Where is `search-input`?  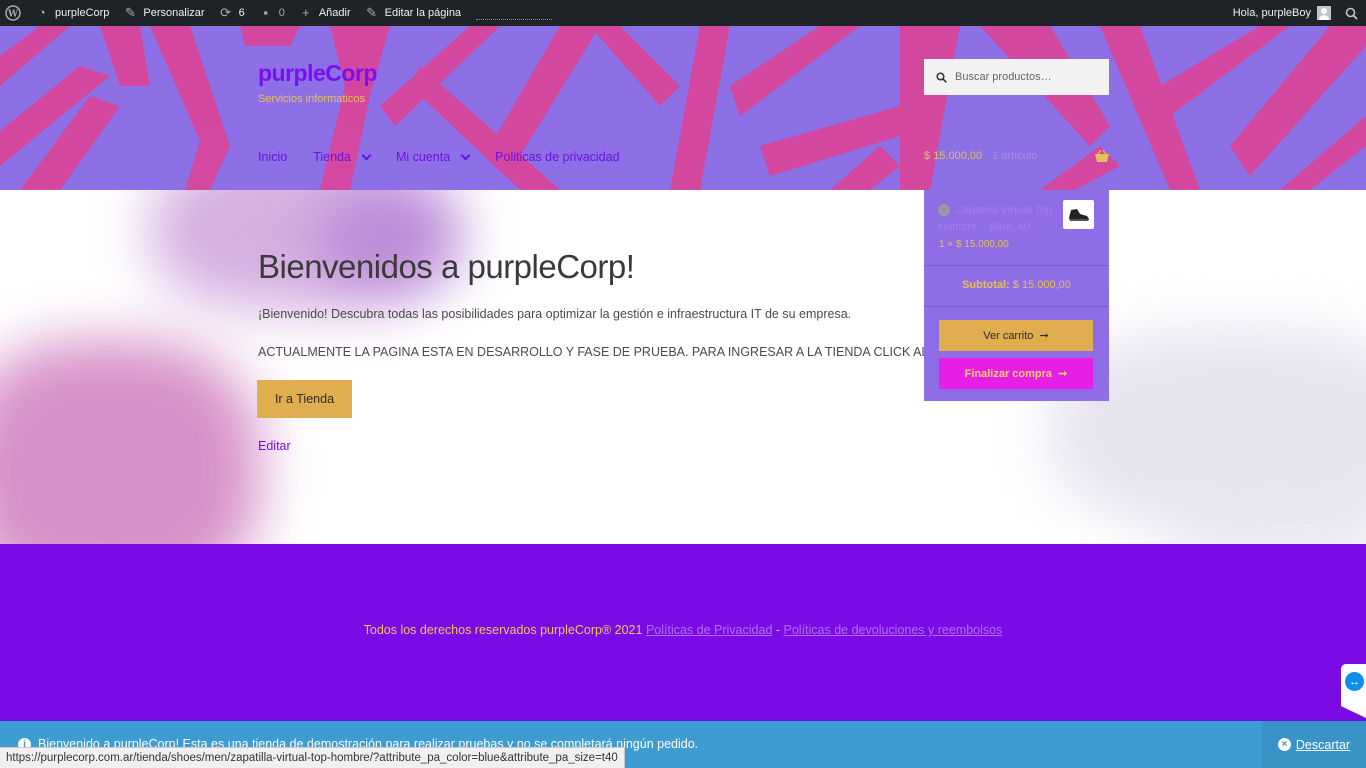 search-input is located at coordinates (1025, 77).